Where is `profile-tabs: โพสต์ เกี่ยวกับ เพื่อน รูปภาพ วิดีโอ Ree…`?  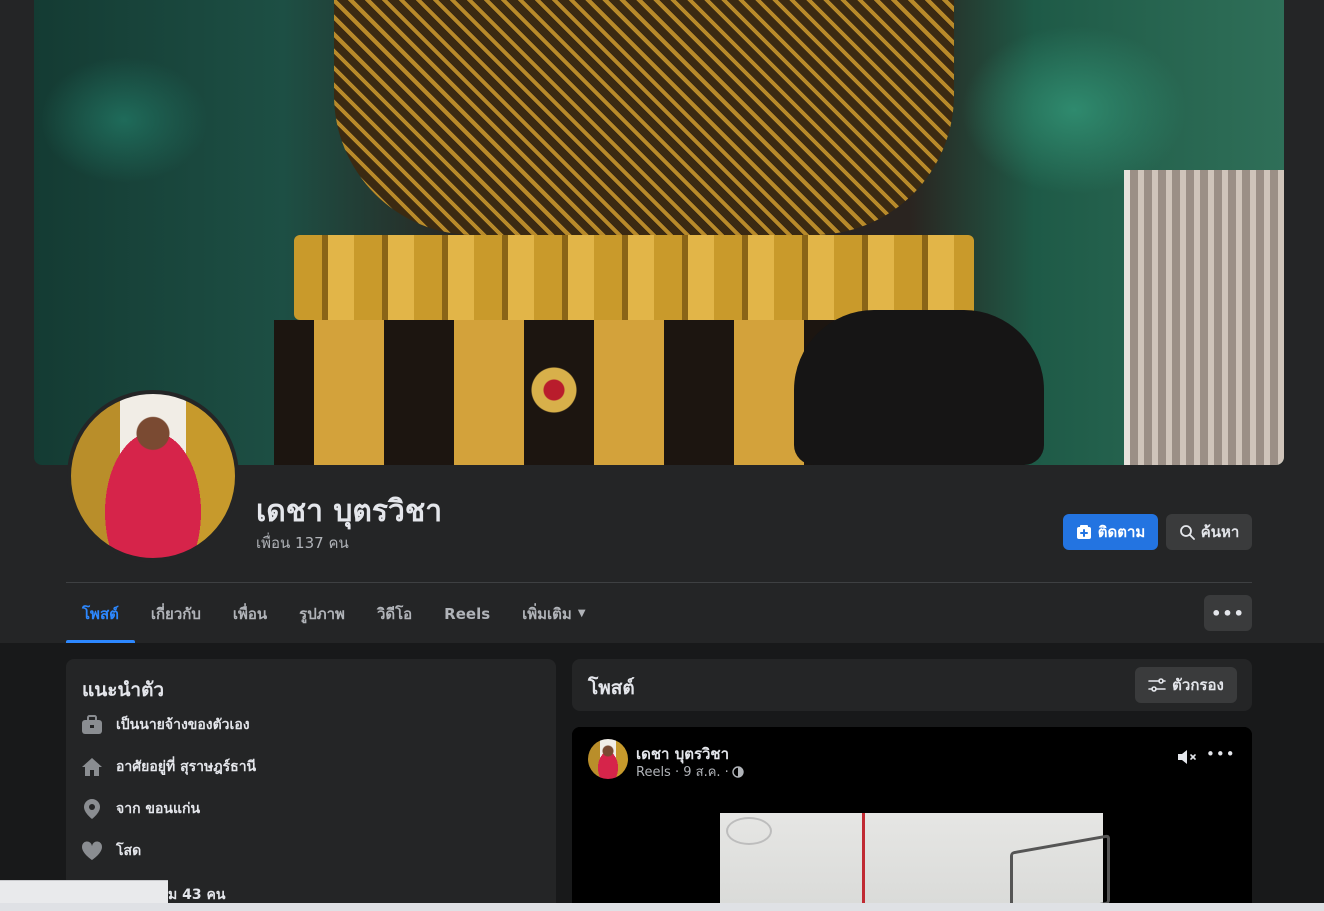 profile-tabs: โพสต์ เกี่ยวกับ เพื่อน รูปภาพ วิดีโอ Ree… is located at coordinates (334, 613).